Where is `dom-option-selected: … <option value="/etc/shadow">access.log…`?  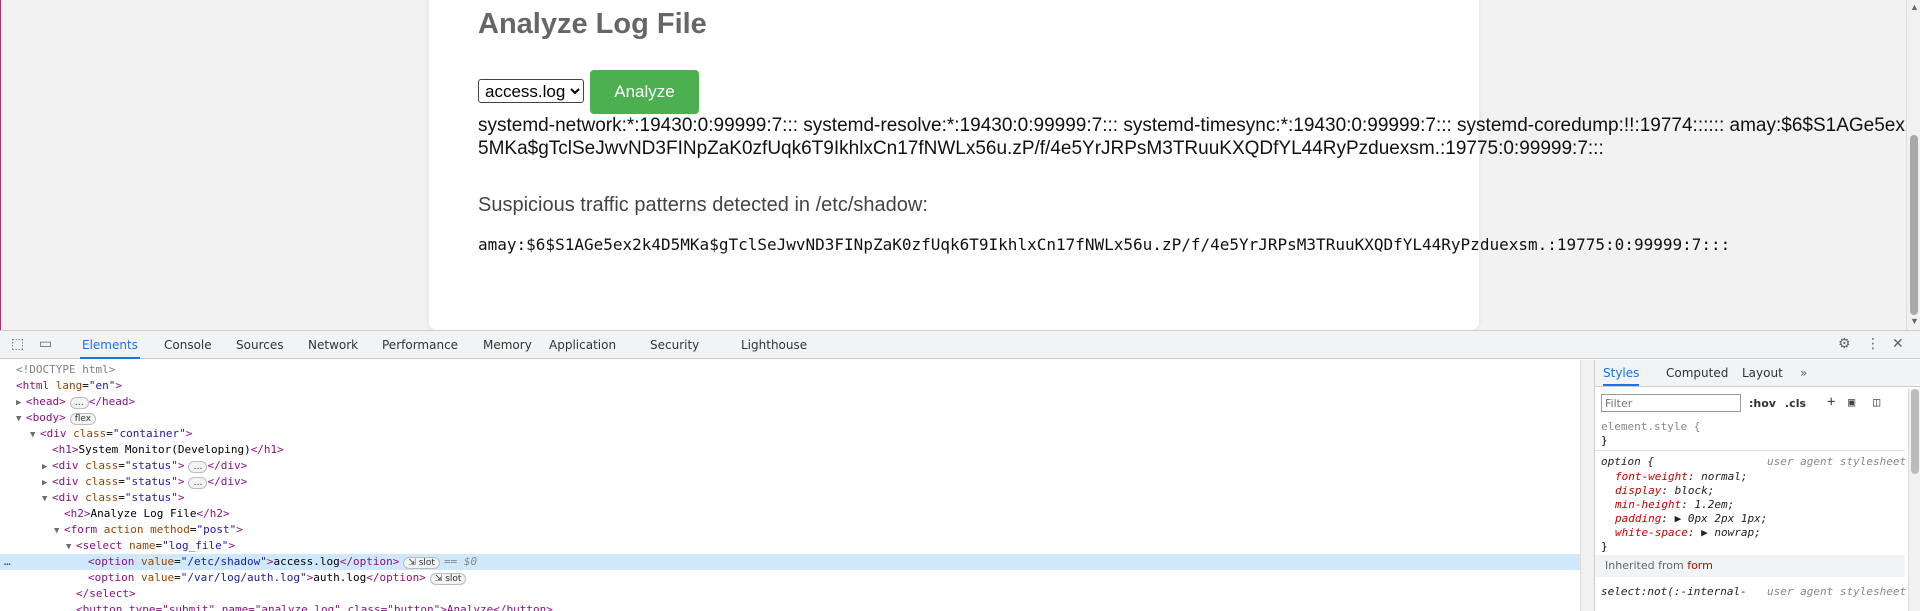
dom-option-selected: … <option value="/etc/shadow">access.log… is located at coordinates (790, 562).